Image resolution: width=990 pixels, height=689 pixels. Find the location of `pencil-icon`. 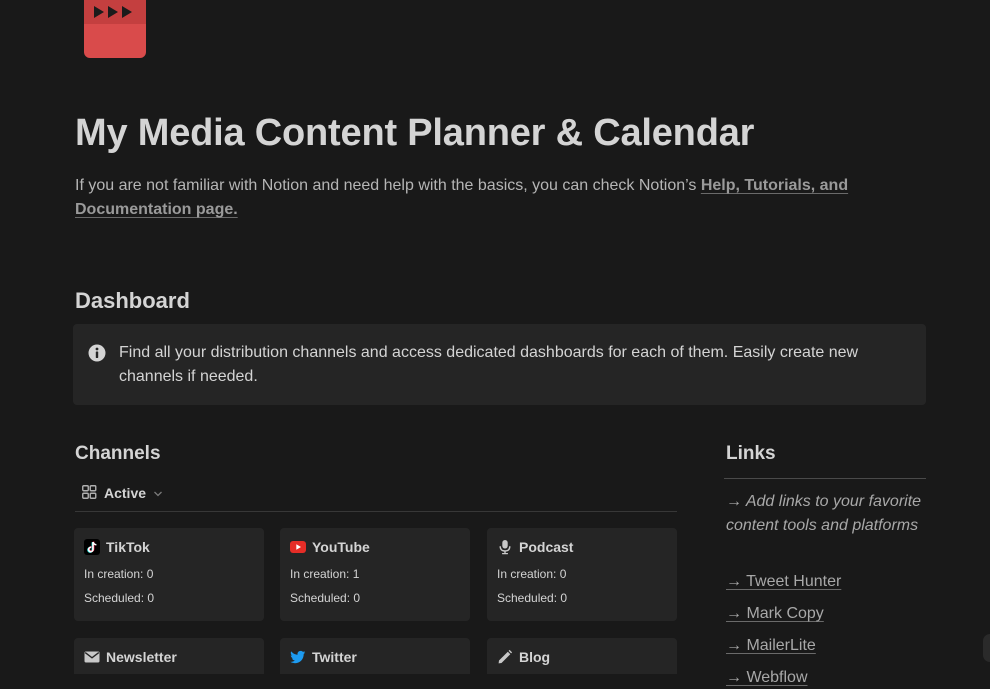

pencil-icon is located at coordinates (505, 656).